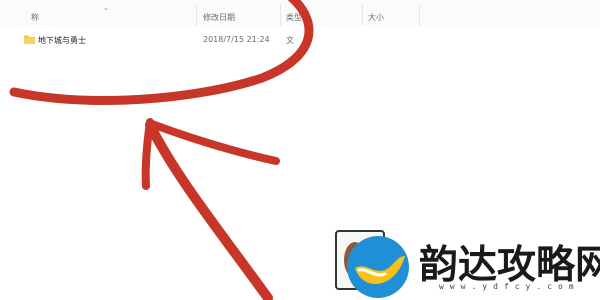 The width and height of the screenshot is (600, 300). I want to click on column-header-type: 类型, so click(294, 17).